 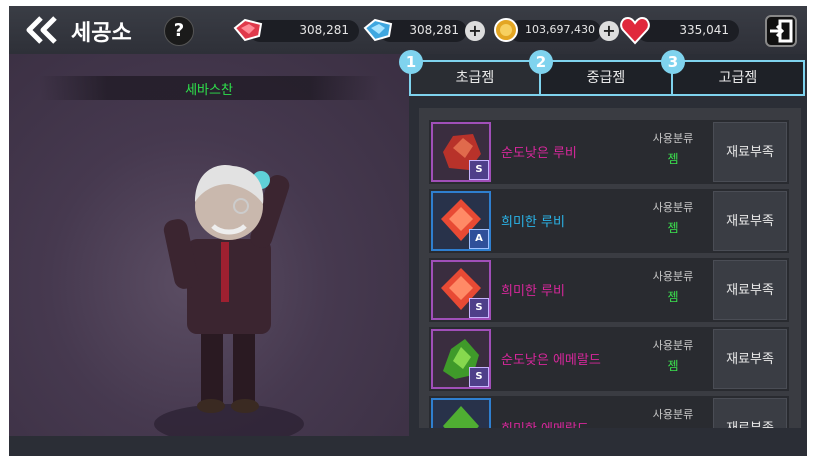 I want to click on tab-label: 중급젬, so click(x=606, y=78).